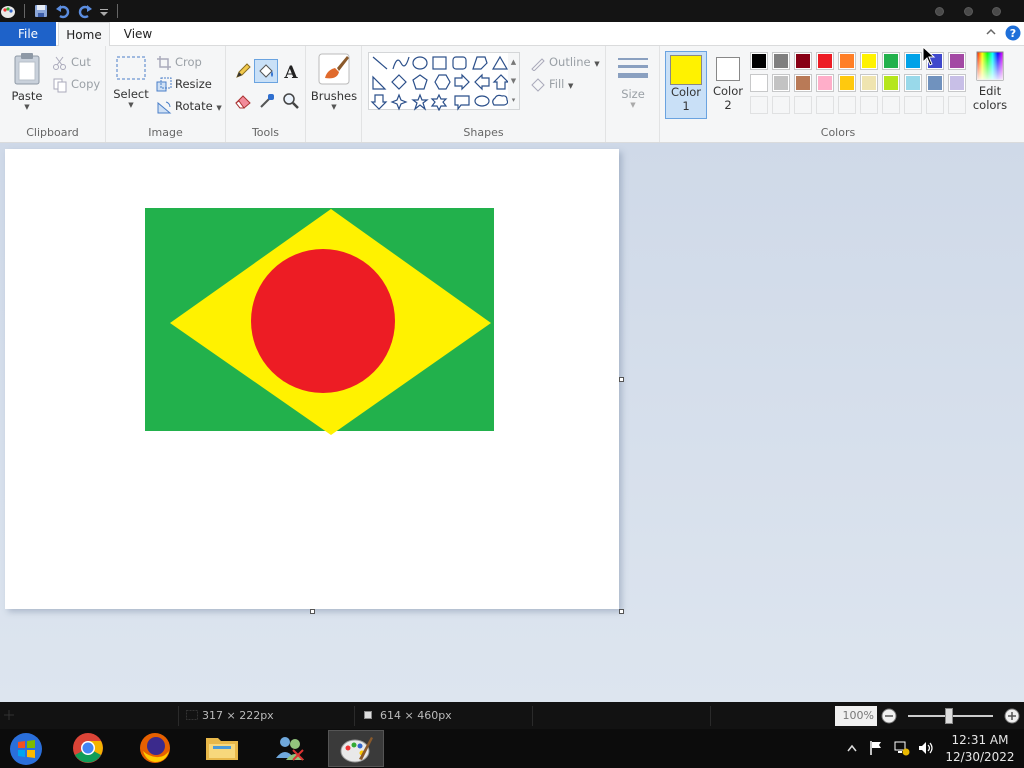 The image size is (1024, 768). I want to click on shape-outline-button: Outline ▼, so click(565, 62).